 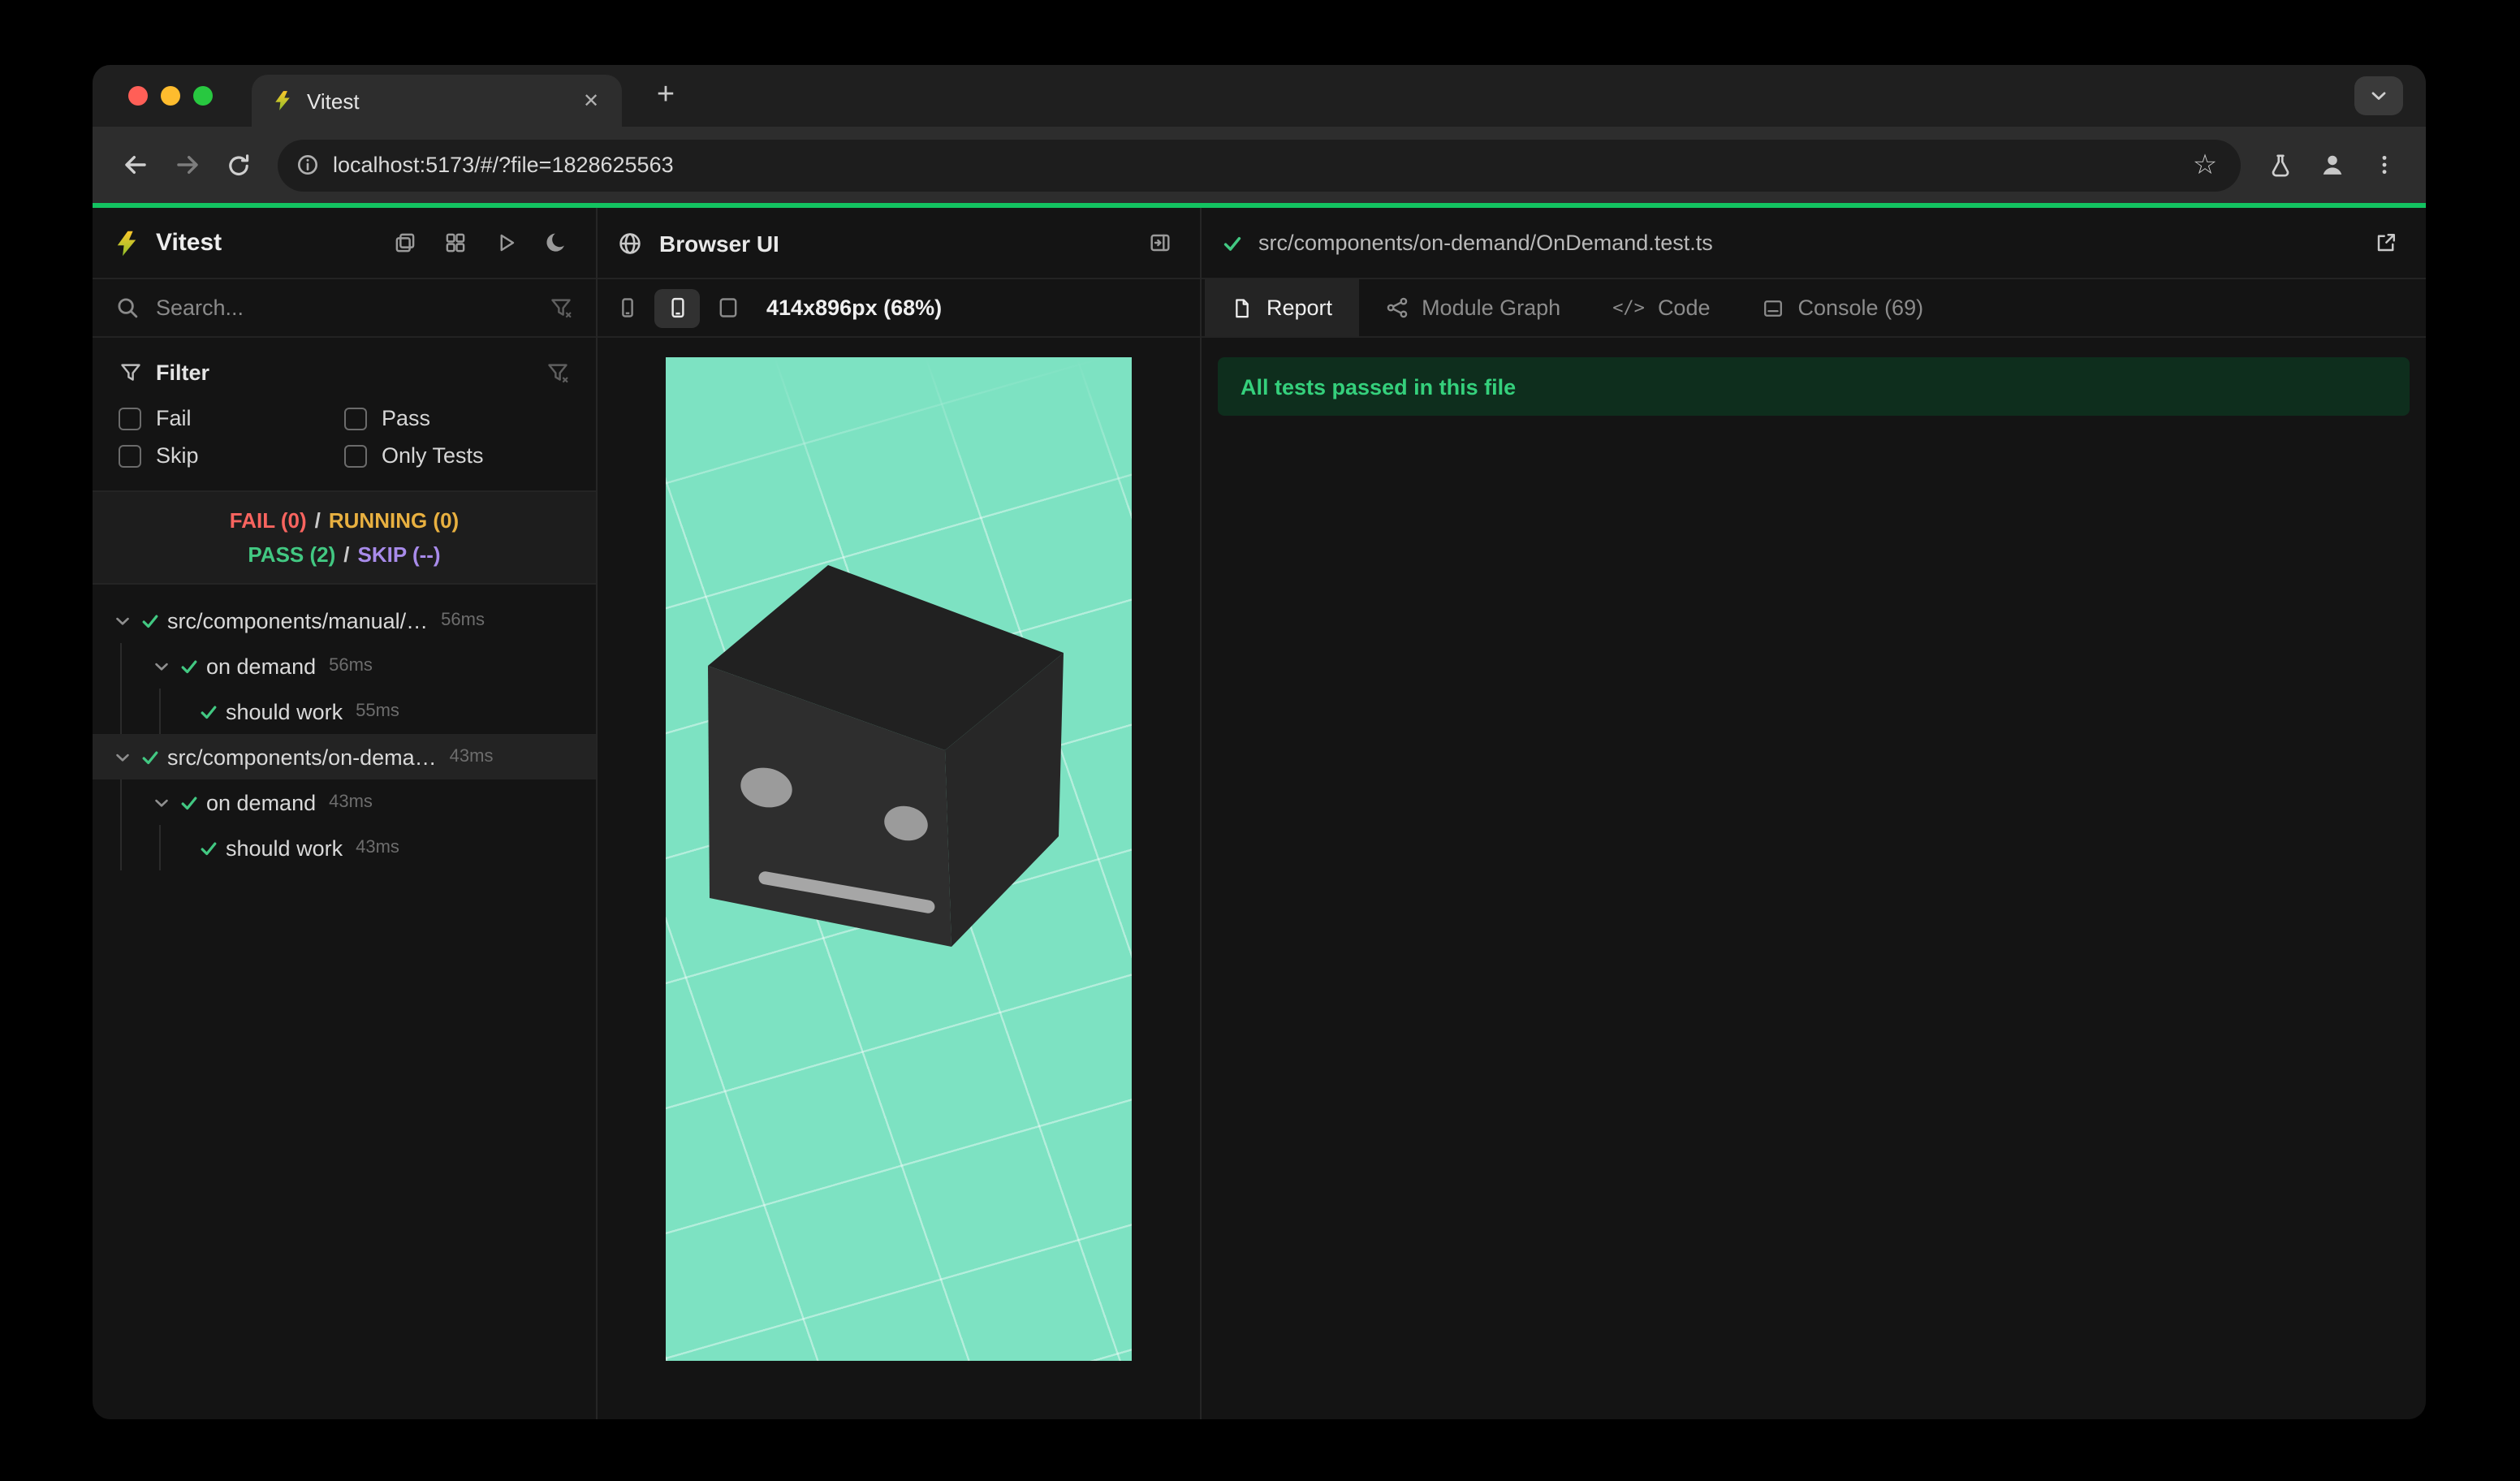 What do you see at coordinates (630, 243) in the screenshot?
I see `globe-icon` at bounding box center [630, 243].